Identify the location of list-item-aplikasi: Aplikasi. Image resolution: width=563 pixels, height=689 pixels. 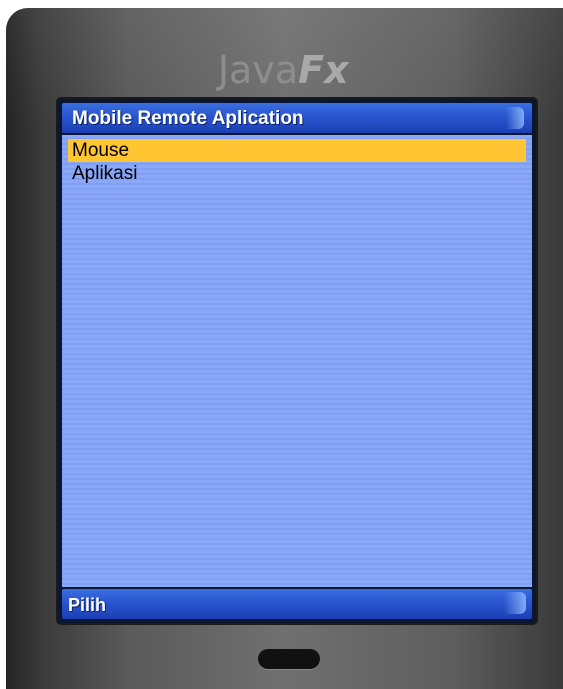
(297, 173).